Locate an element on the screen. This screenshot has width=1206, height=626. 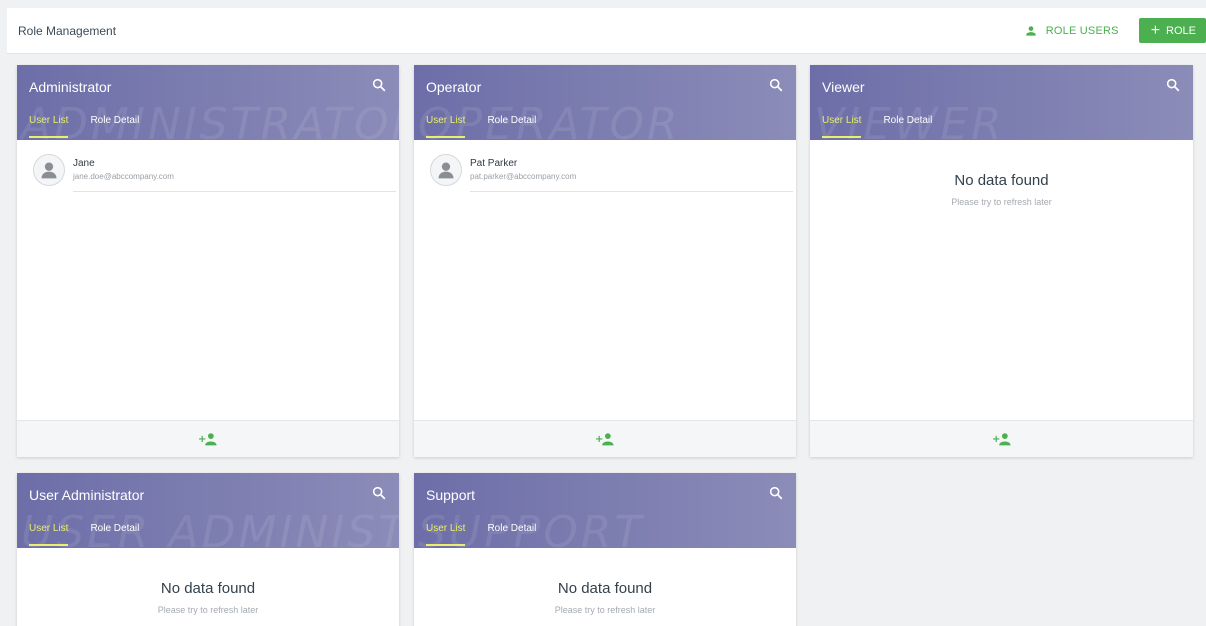
person-icon is located at coordinates (1031, 30).